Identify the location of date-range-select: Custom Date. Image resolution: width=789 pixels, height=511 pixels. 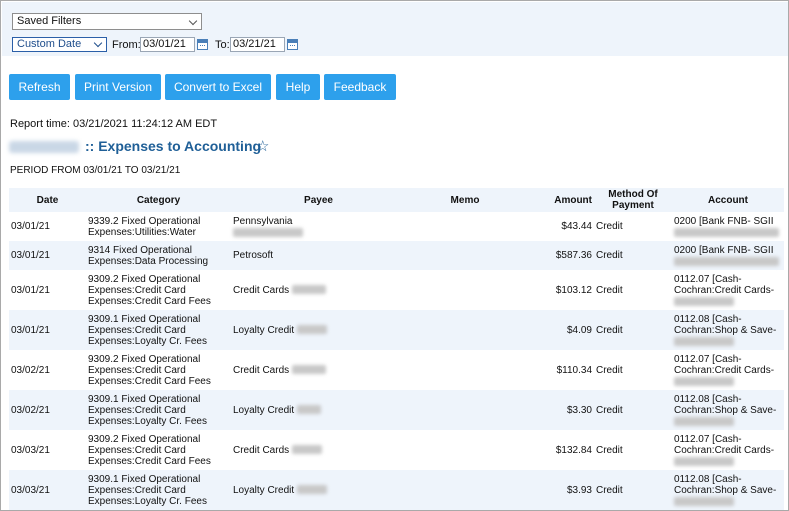
(59, 44).